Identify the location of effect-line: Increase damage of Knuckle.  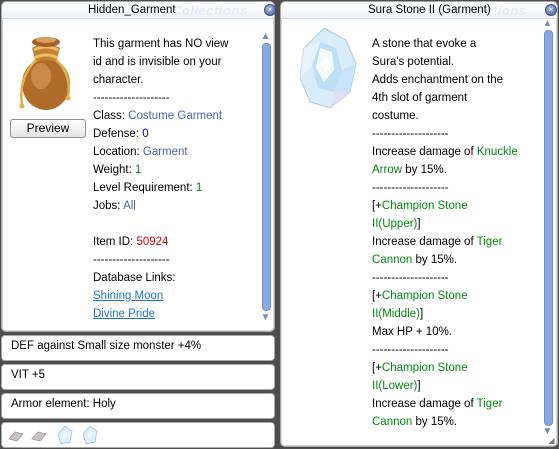
(445, 152).